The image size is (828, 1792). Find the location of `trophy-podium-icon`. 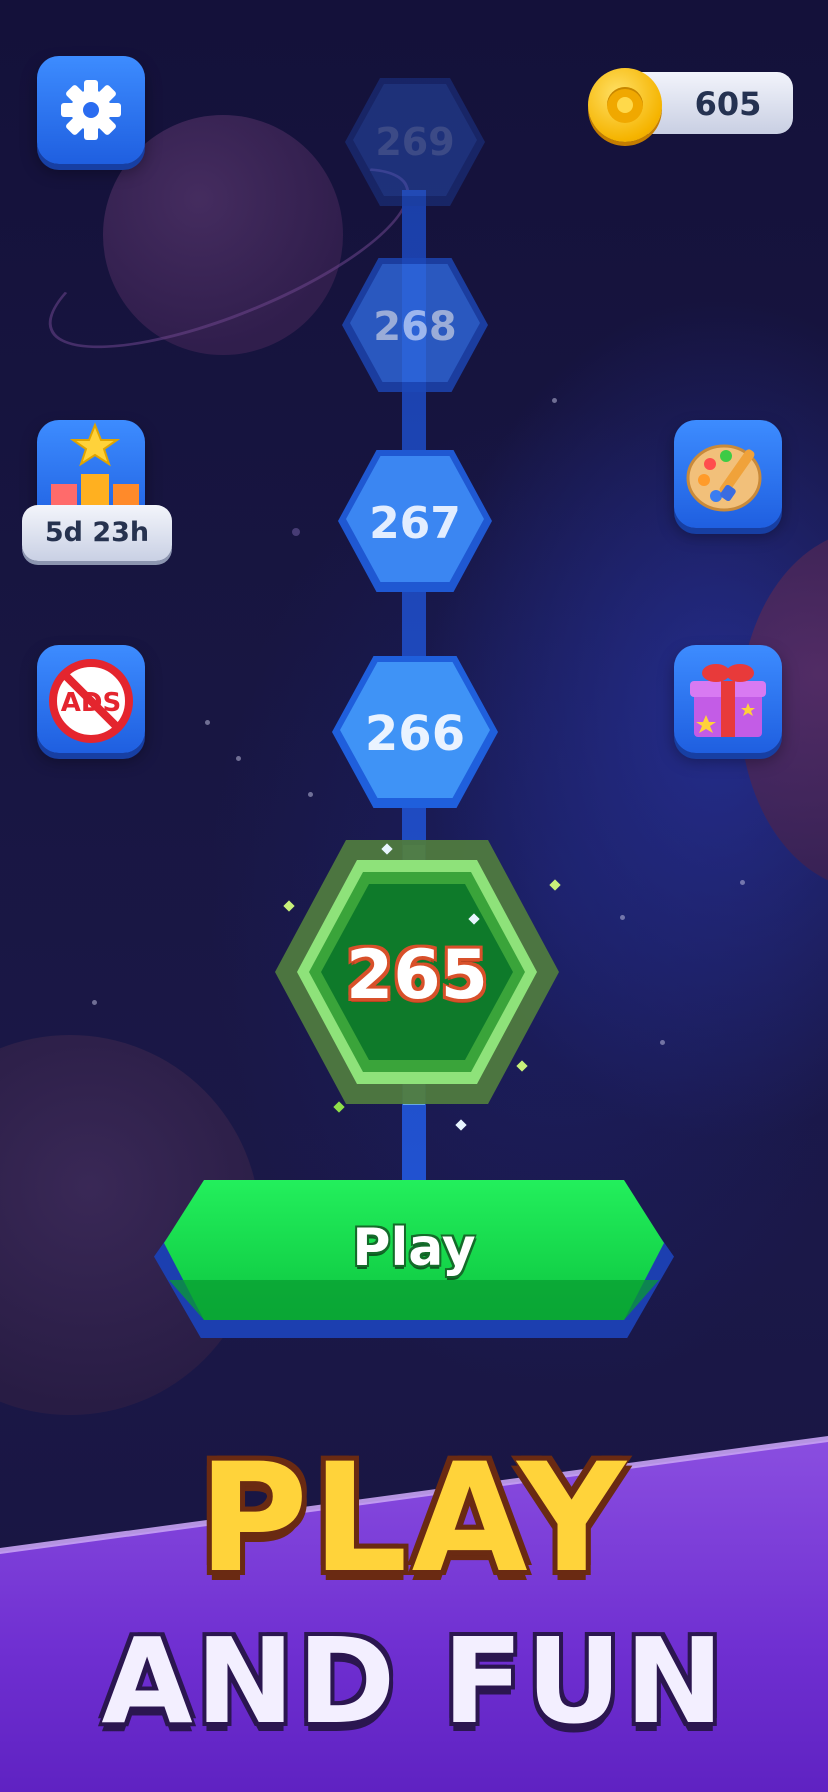

trophy-podium-icon is located at coordinates (95, 466).